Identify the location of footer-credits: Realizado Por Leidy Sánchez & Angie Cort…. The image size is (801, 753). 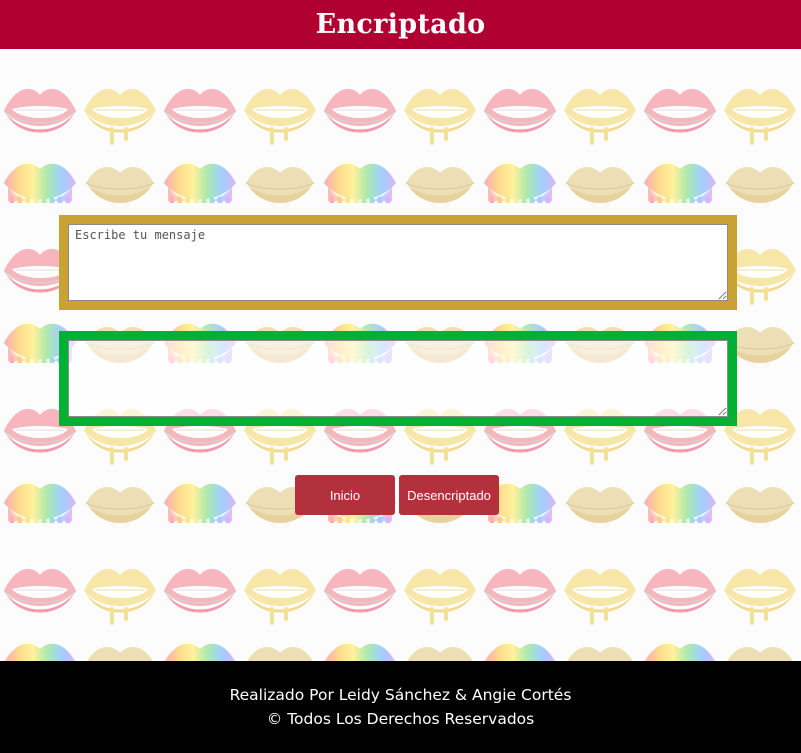
(400, 695).